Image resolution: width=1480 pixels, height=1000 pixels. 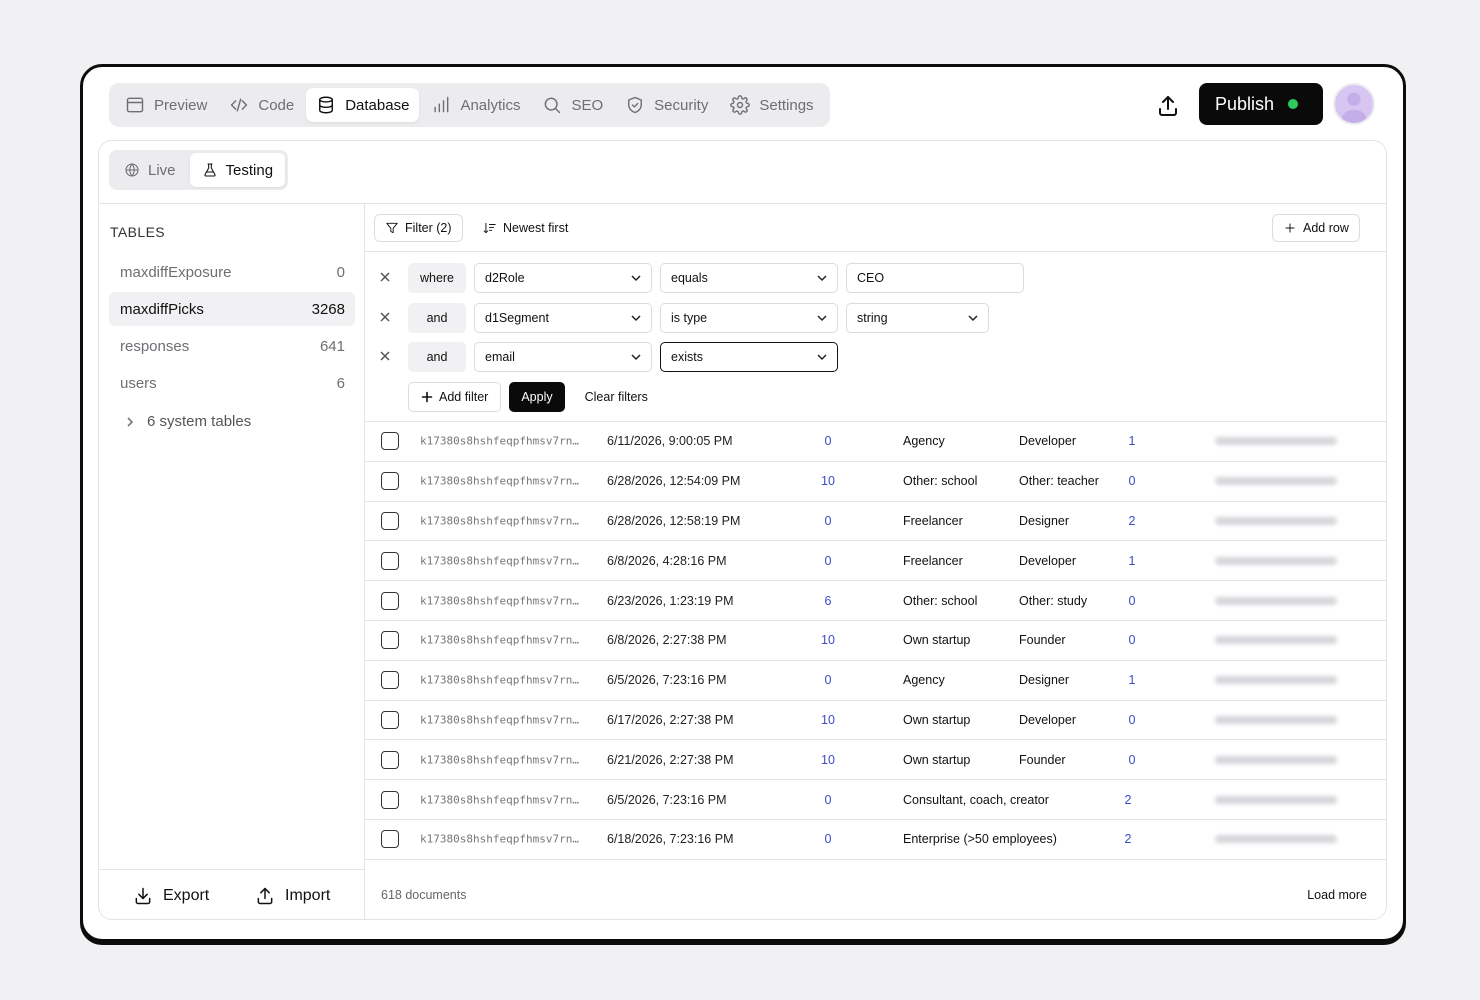 I want to click on export-button: Export, so click(x=171, y=896).